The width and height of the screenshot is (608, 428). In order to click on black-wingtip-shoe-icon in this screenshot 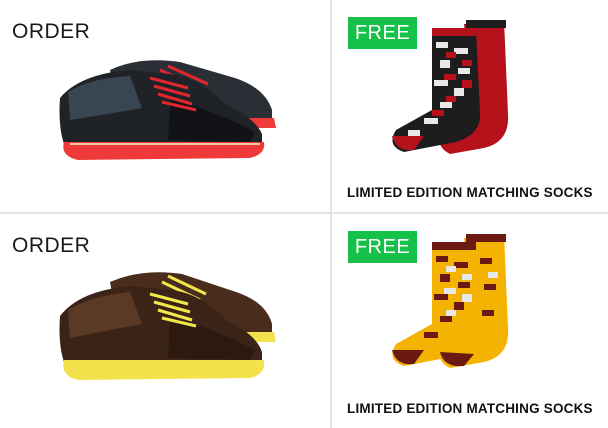, I will do `click(167, 110)`.